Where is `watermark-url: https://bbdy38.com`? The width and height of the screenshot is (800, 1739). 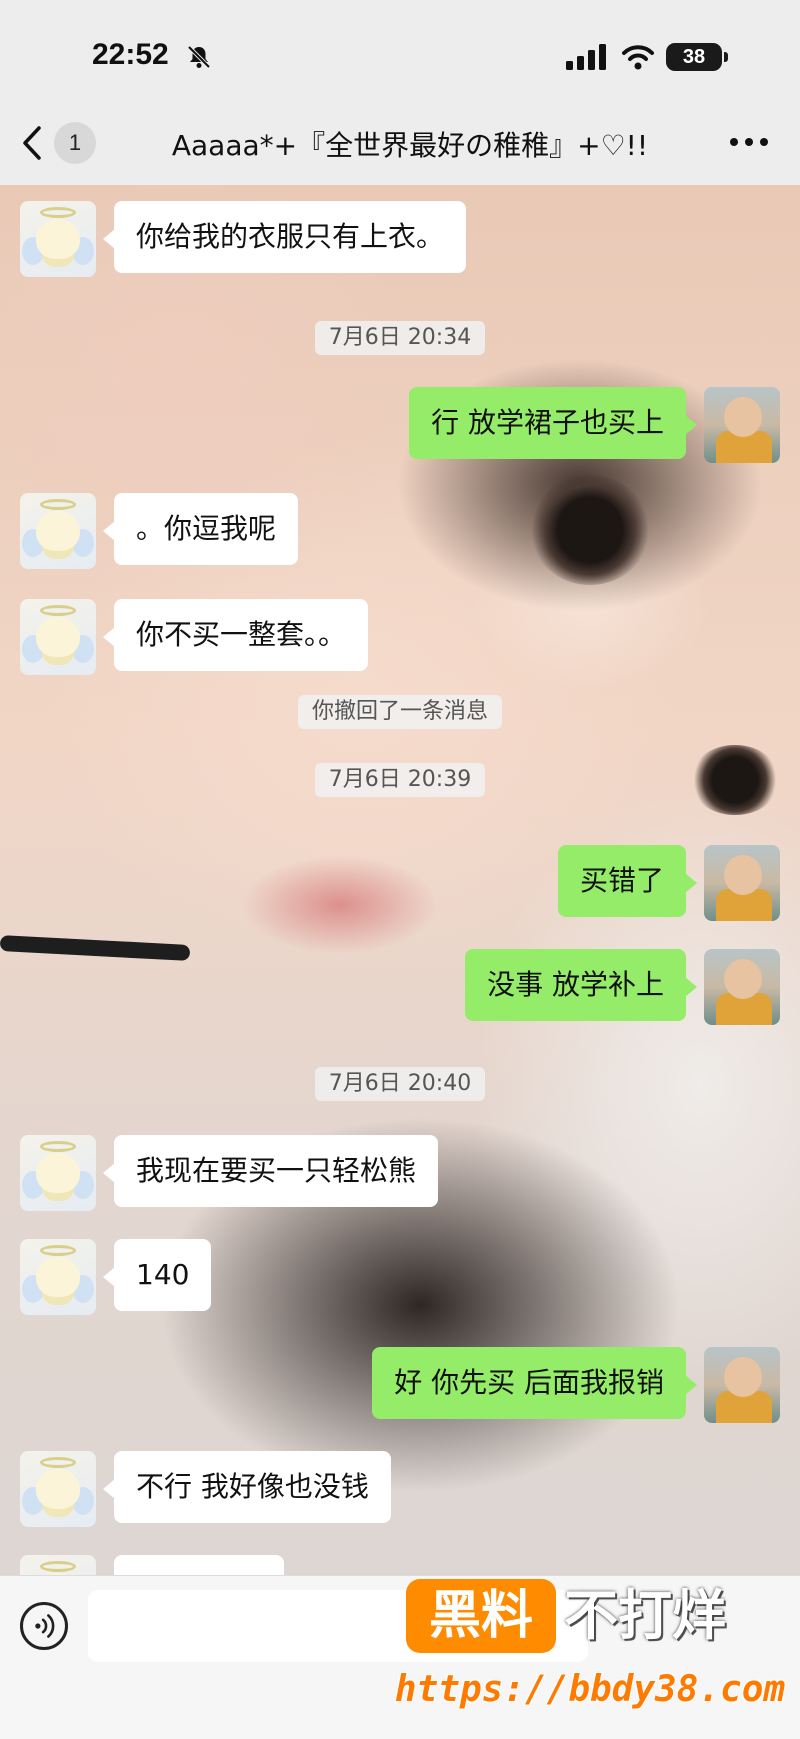
watermark-url: https://bbdy38.com is located at coordinates (590, 1689).